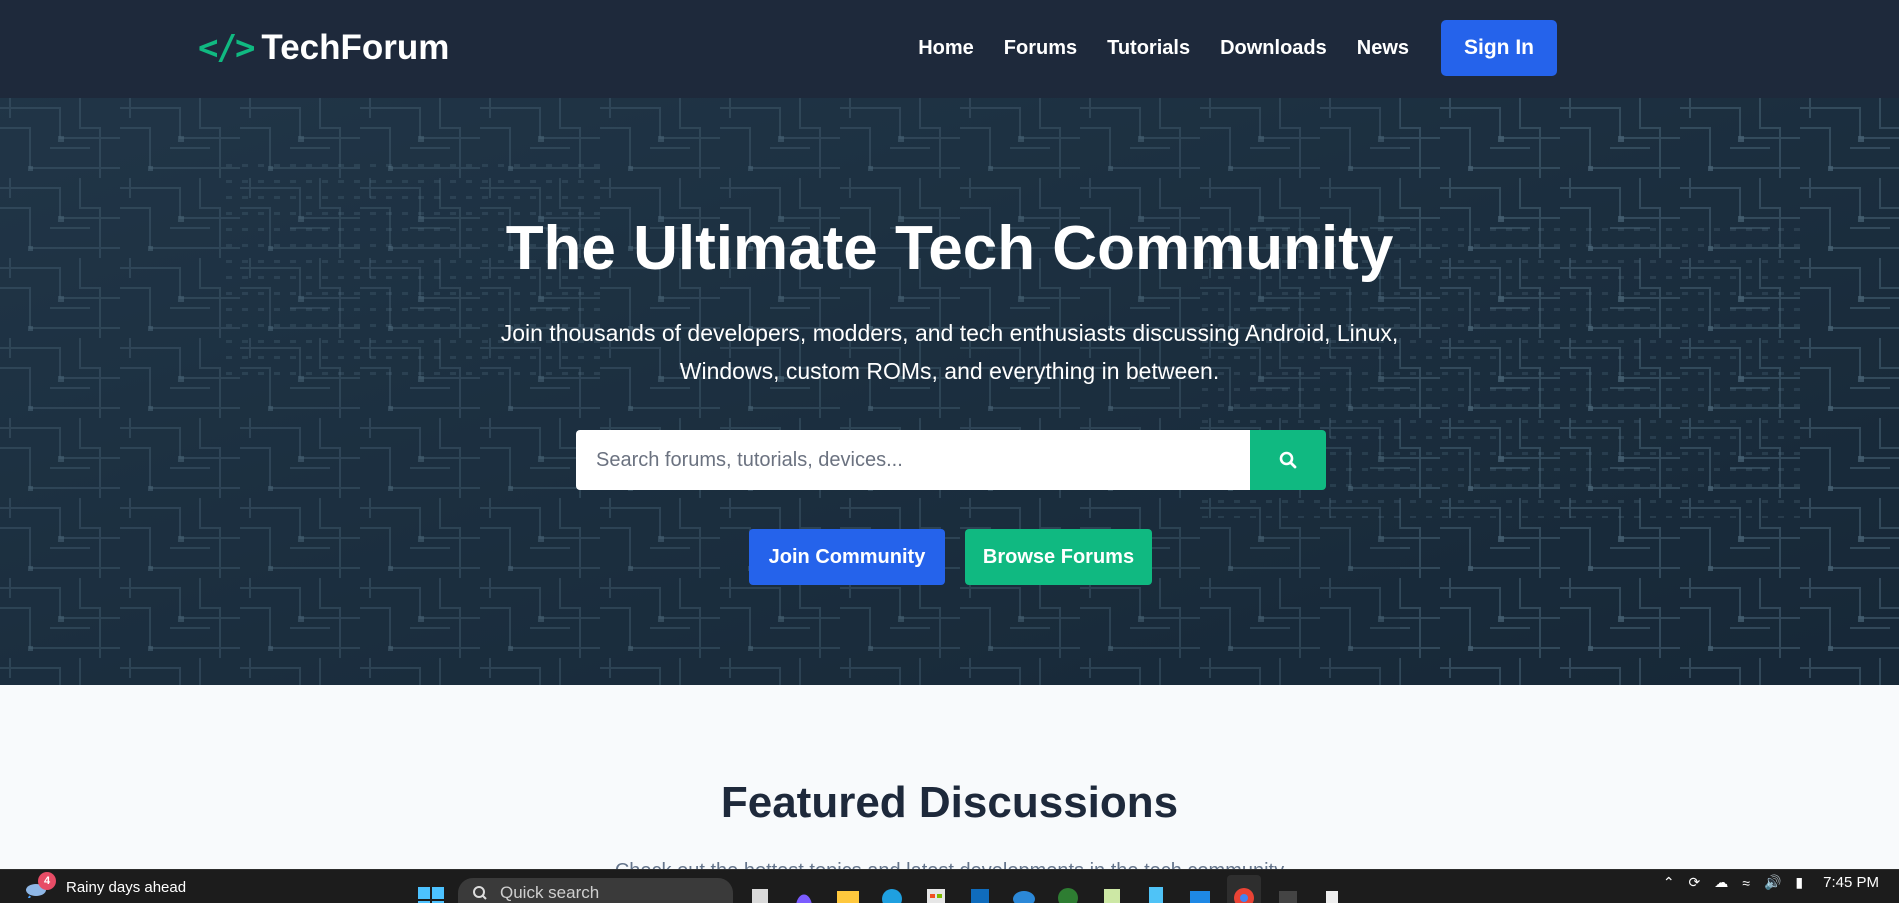 The width and height of the screenshot is (1899, 903). What do you see at coordinates (1851, 882) in the screenshot?
I see `clock: 7:45 PM` at bounding box center [1851, 882].